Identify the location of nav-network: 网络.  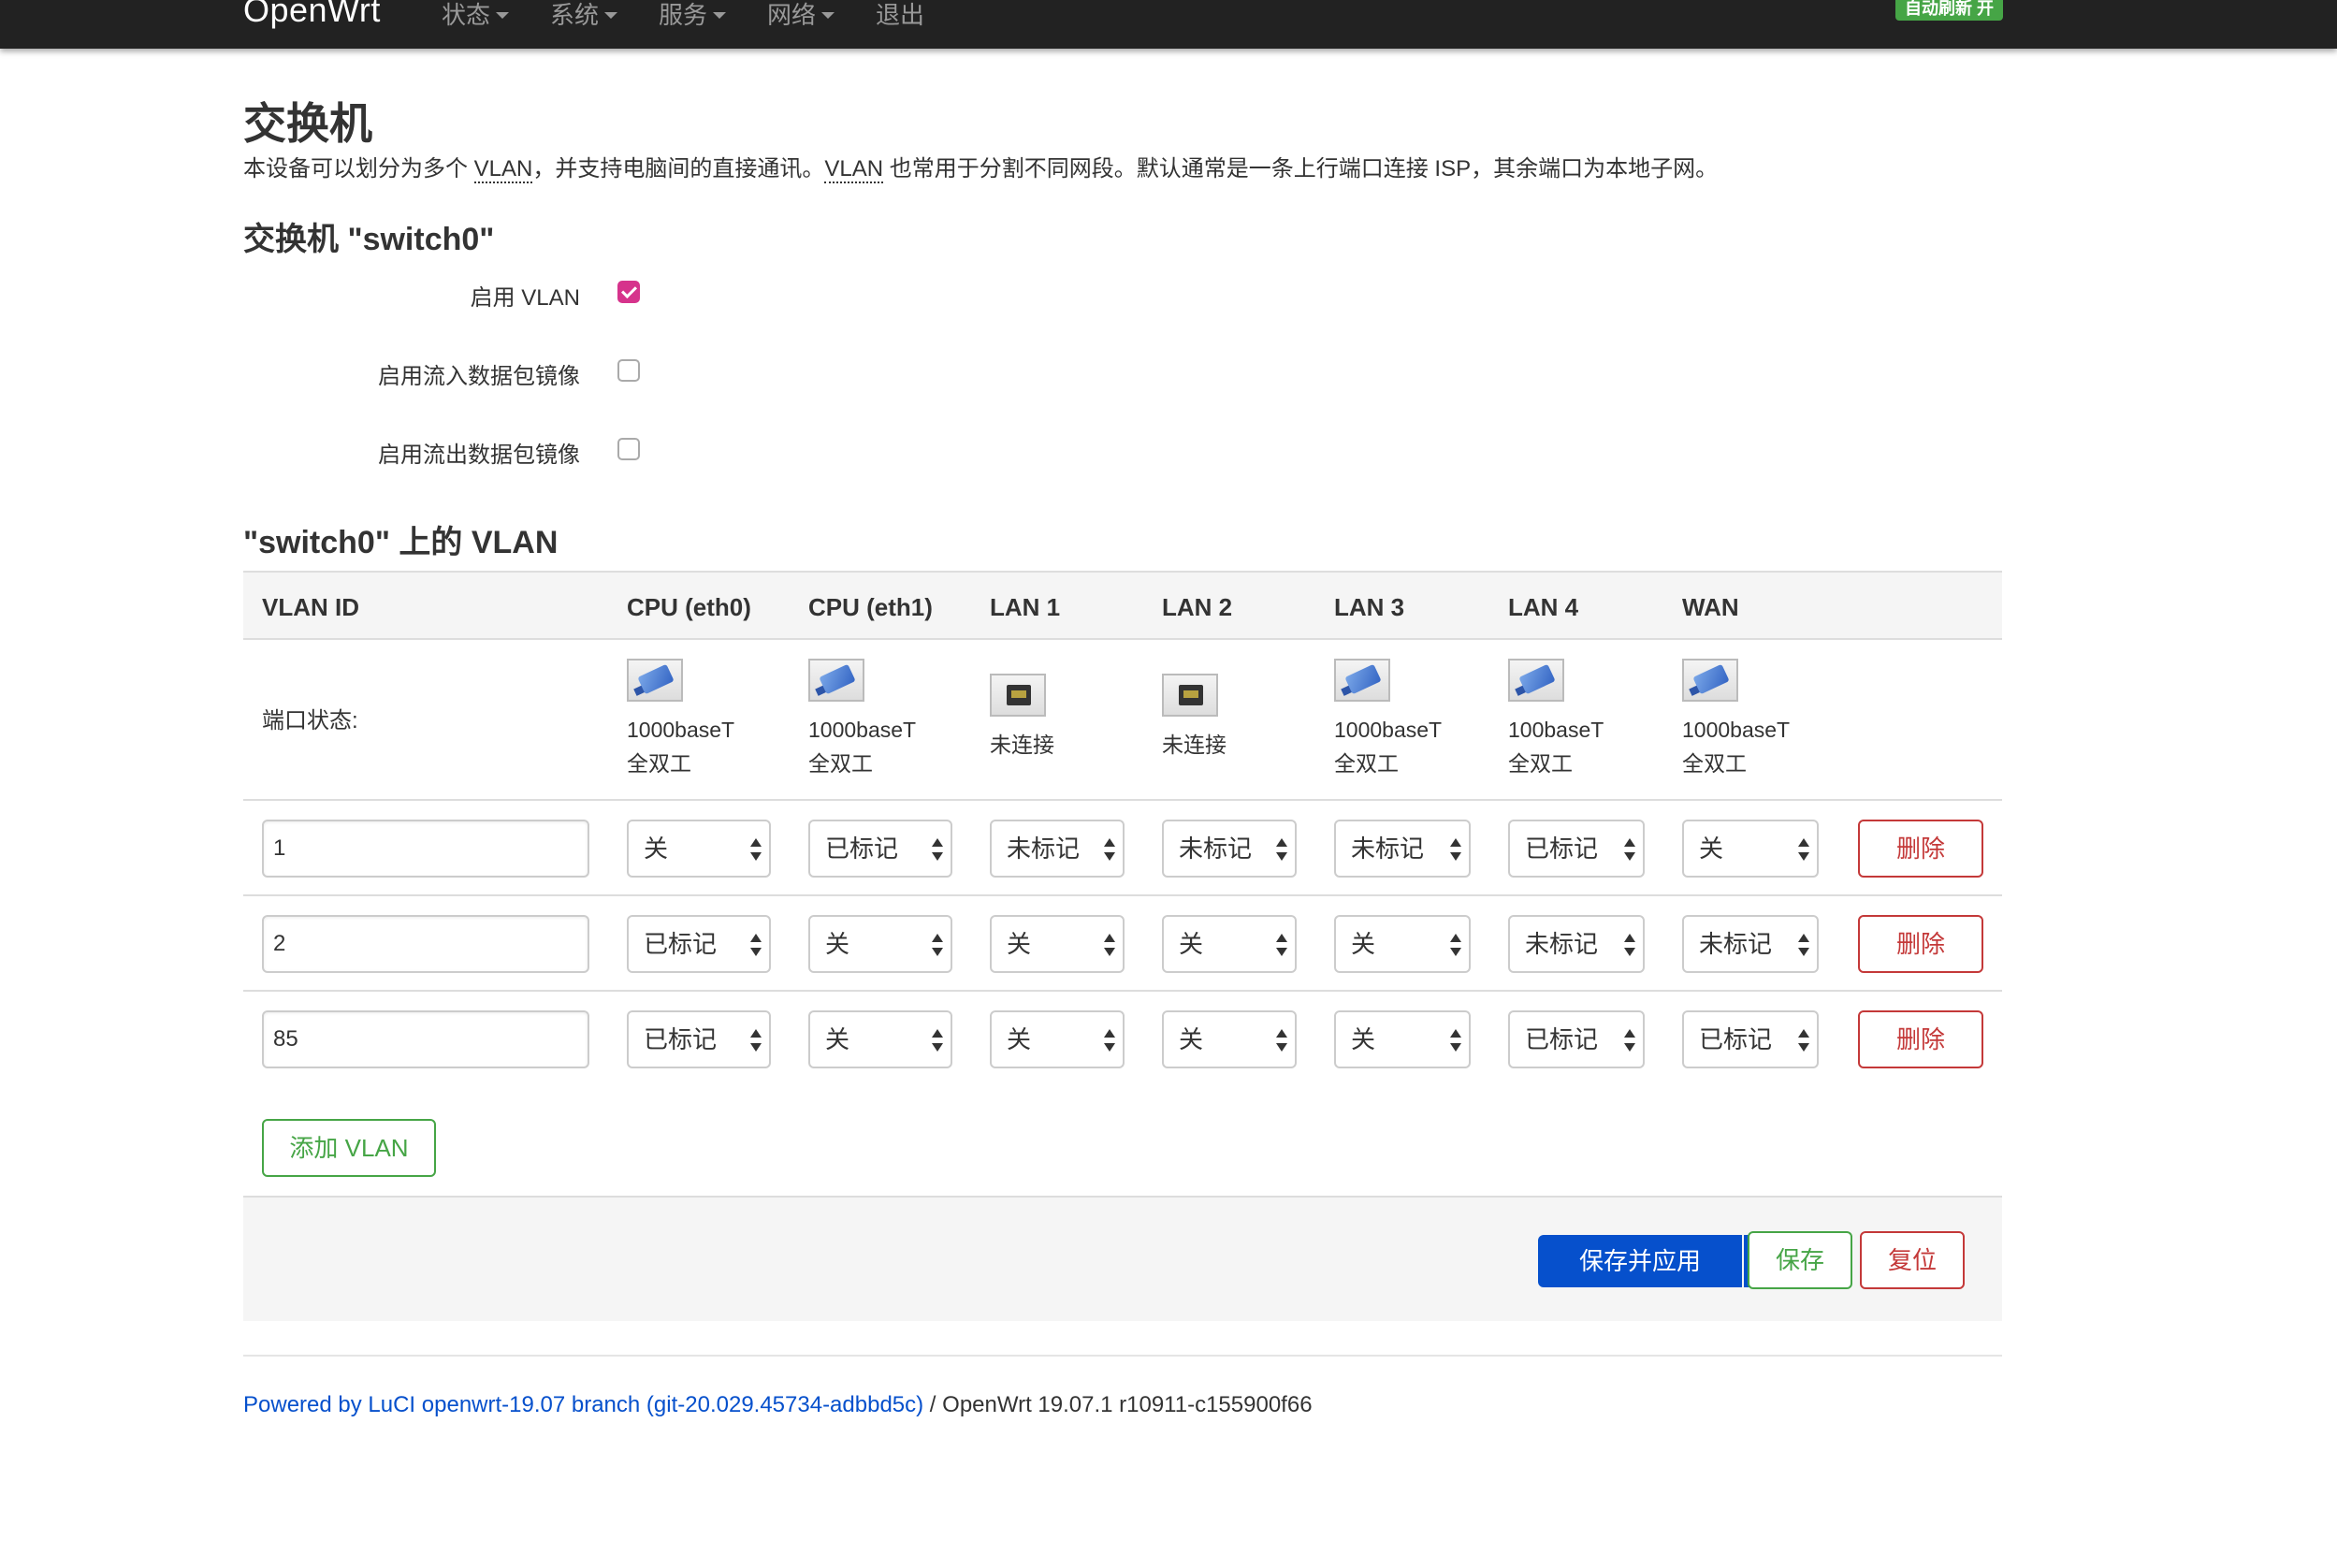
(801, 16).